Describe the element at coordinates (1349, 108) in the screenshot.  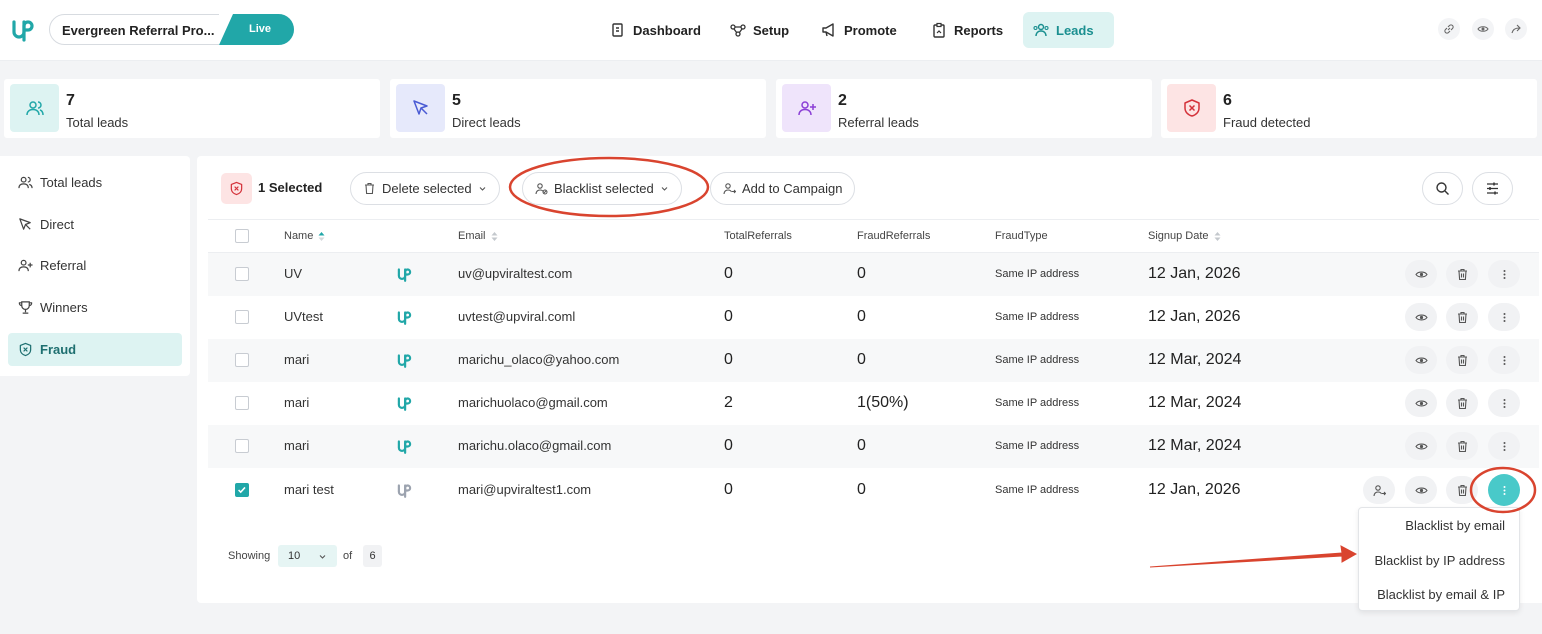
I see `stat-card-fraud-detected: 6 Fraud detected` at that location.